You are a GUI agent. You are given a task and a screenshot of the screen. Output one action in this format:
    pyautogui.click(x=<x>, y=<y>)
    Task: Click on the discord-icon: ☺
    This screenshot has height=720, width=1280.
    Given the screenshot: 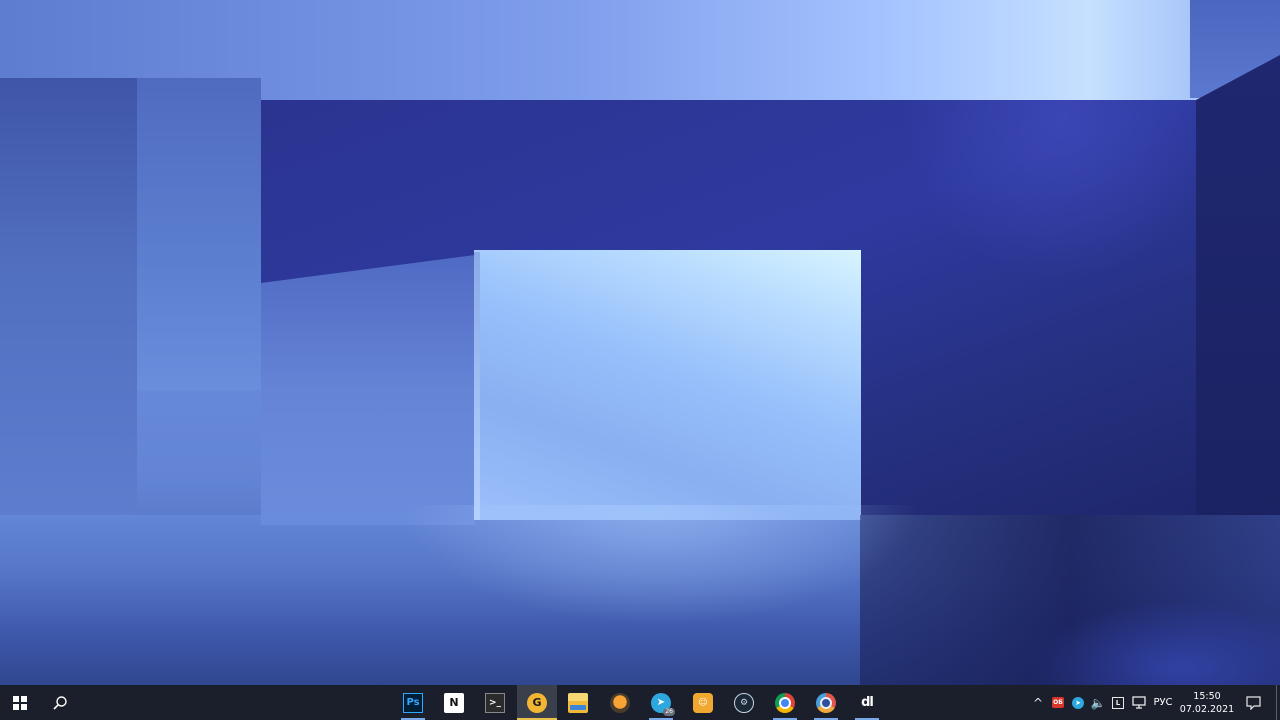 What is the action you would take?
    pyautogui.click(x=703, y=702)
    